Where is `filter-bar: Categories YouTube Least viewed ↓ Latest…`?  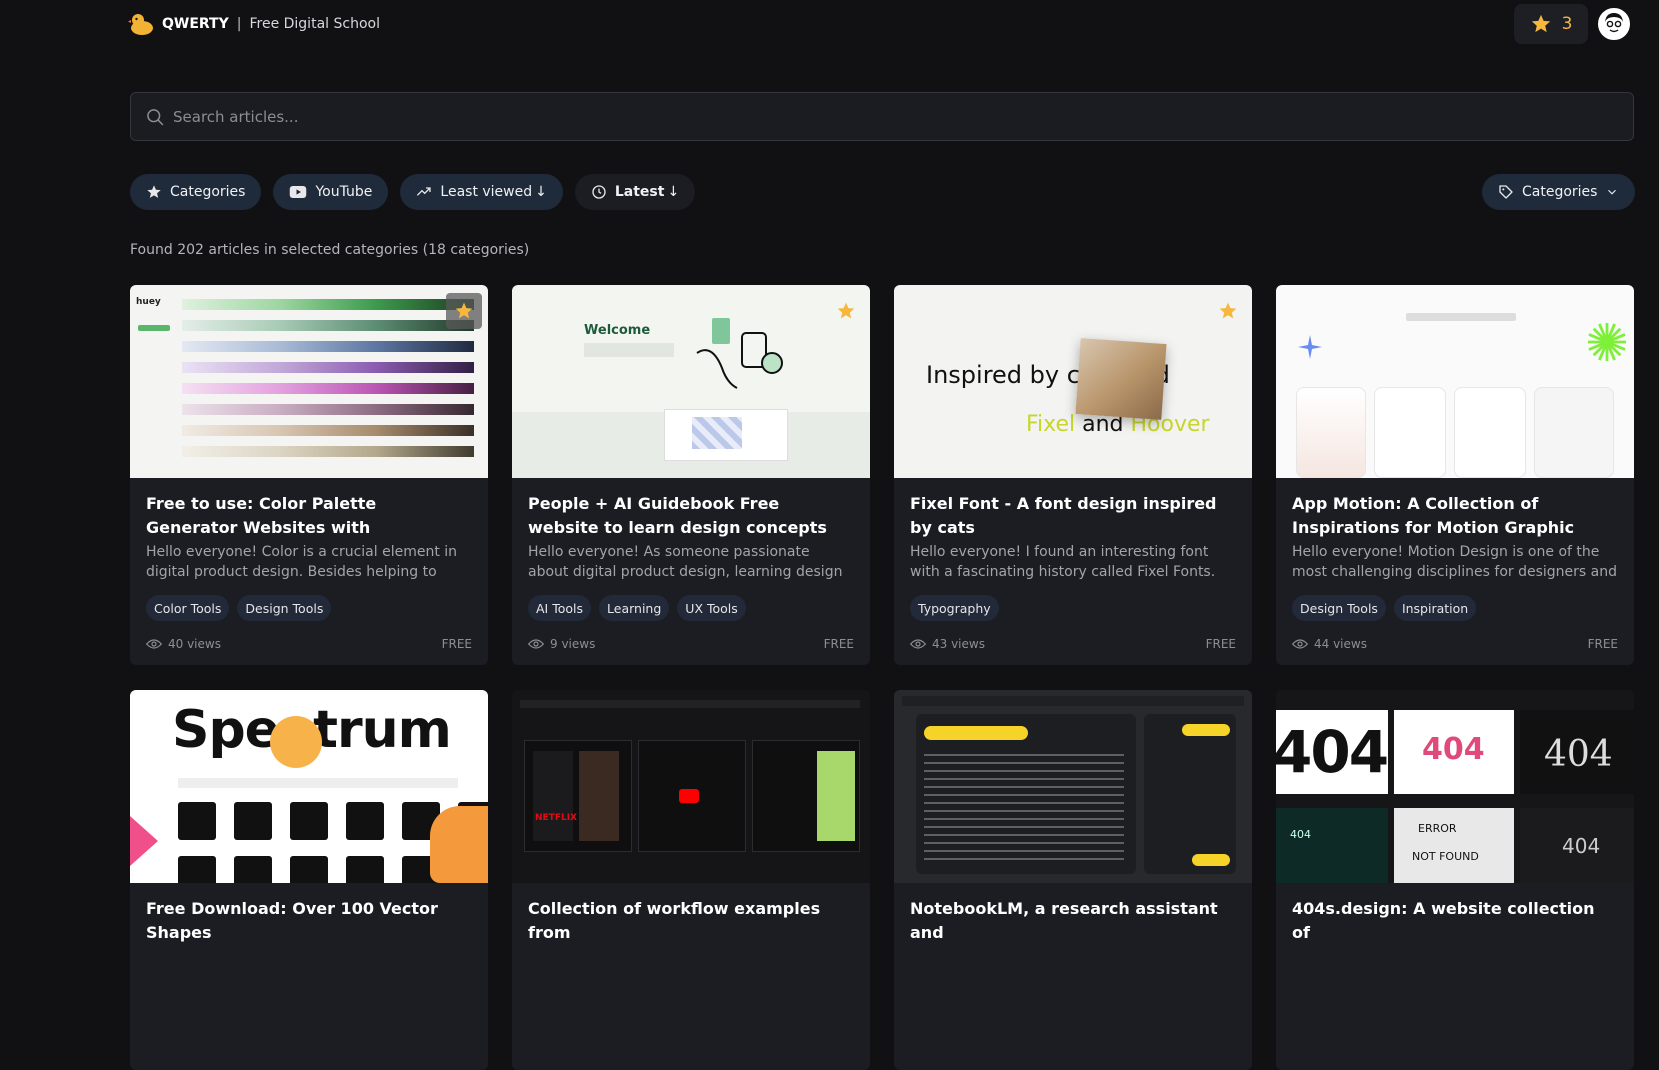 filter-bar: Categories YouTube Least viewed ↓ Latest… is located at coordinates (413, 192).